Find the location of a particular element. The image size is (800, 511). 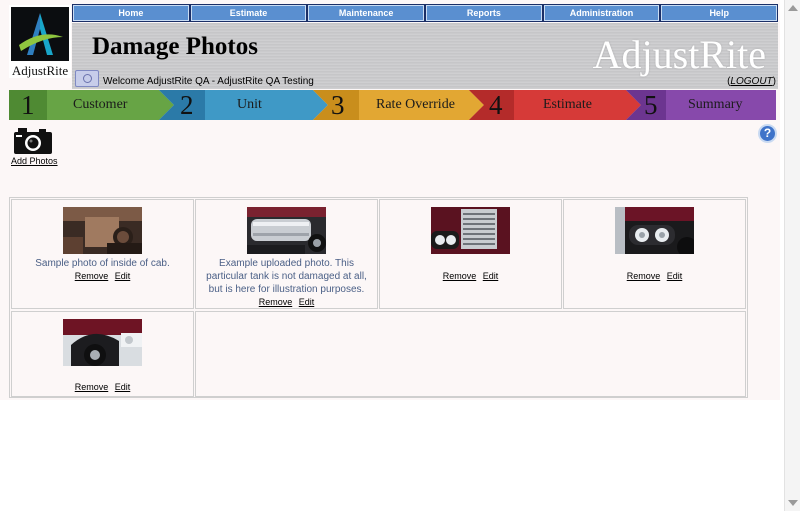

step-label: Rate Override is located at coordinates (415, 104).